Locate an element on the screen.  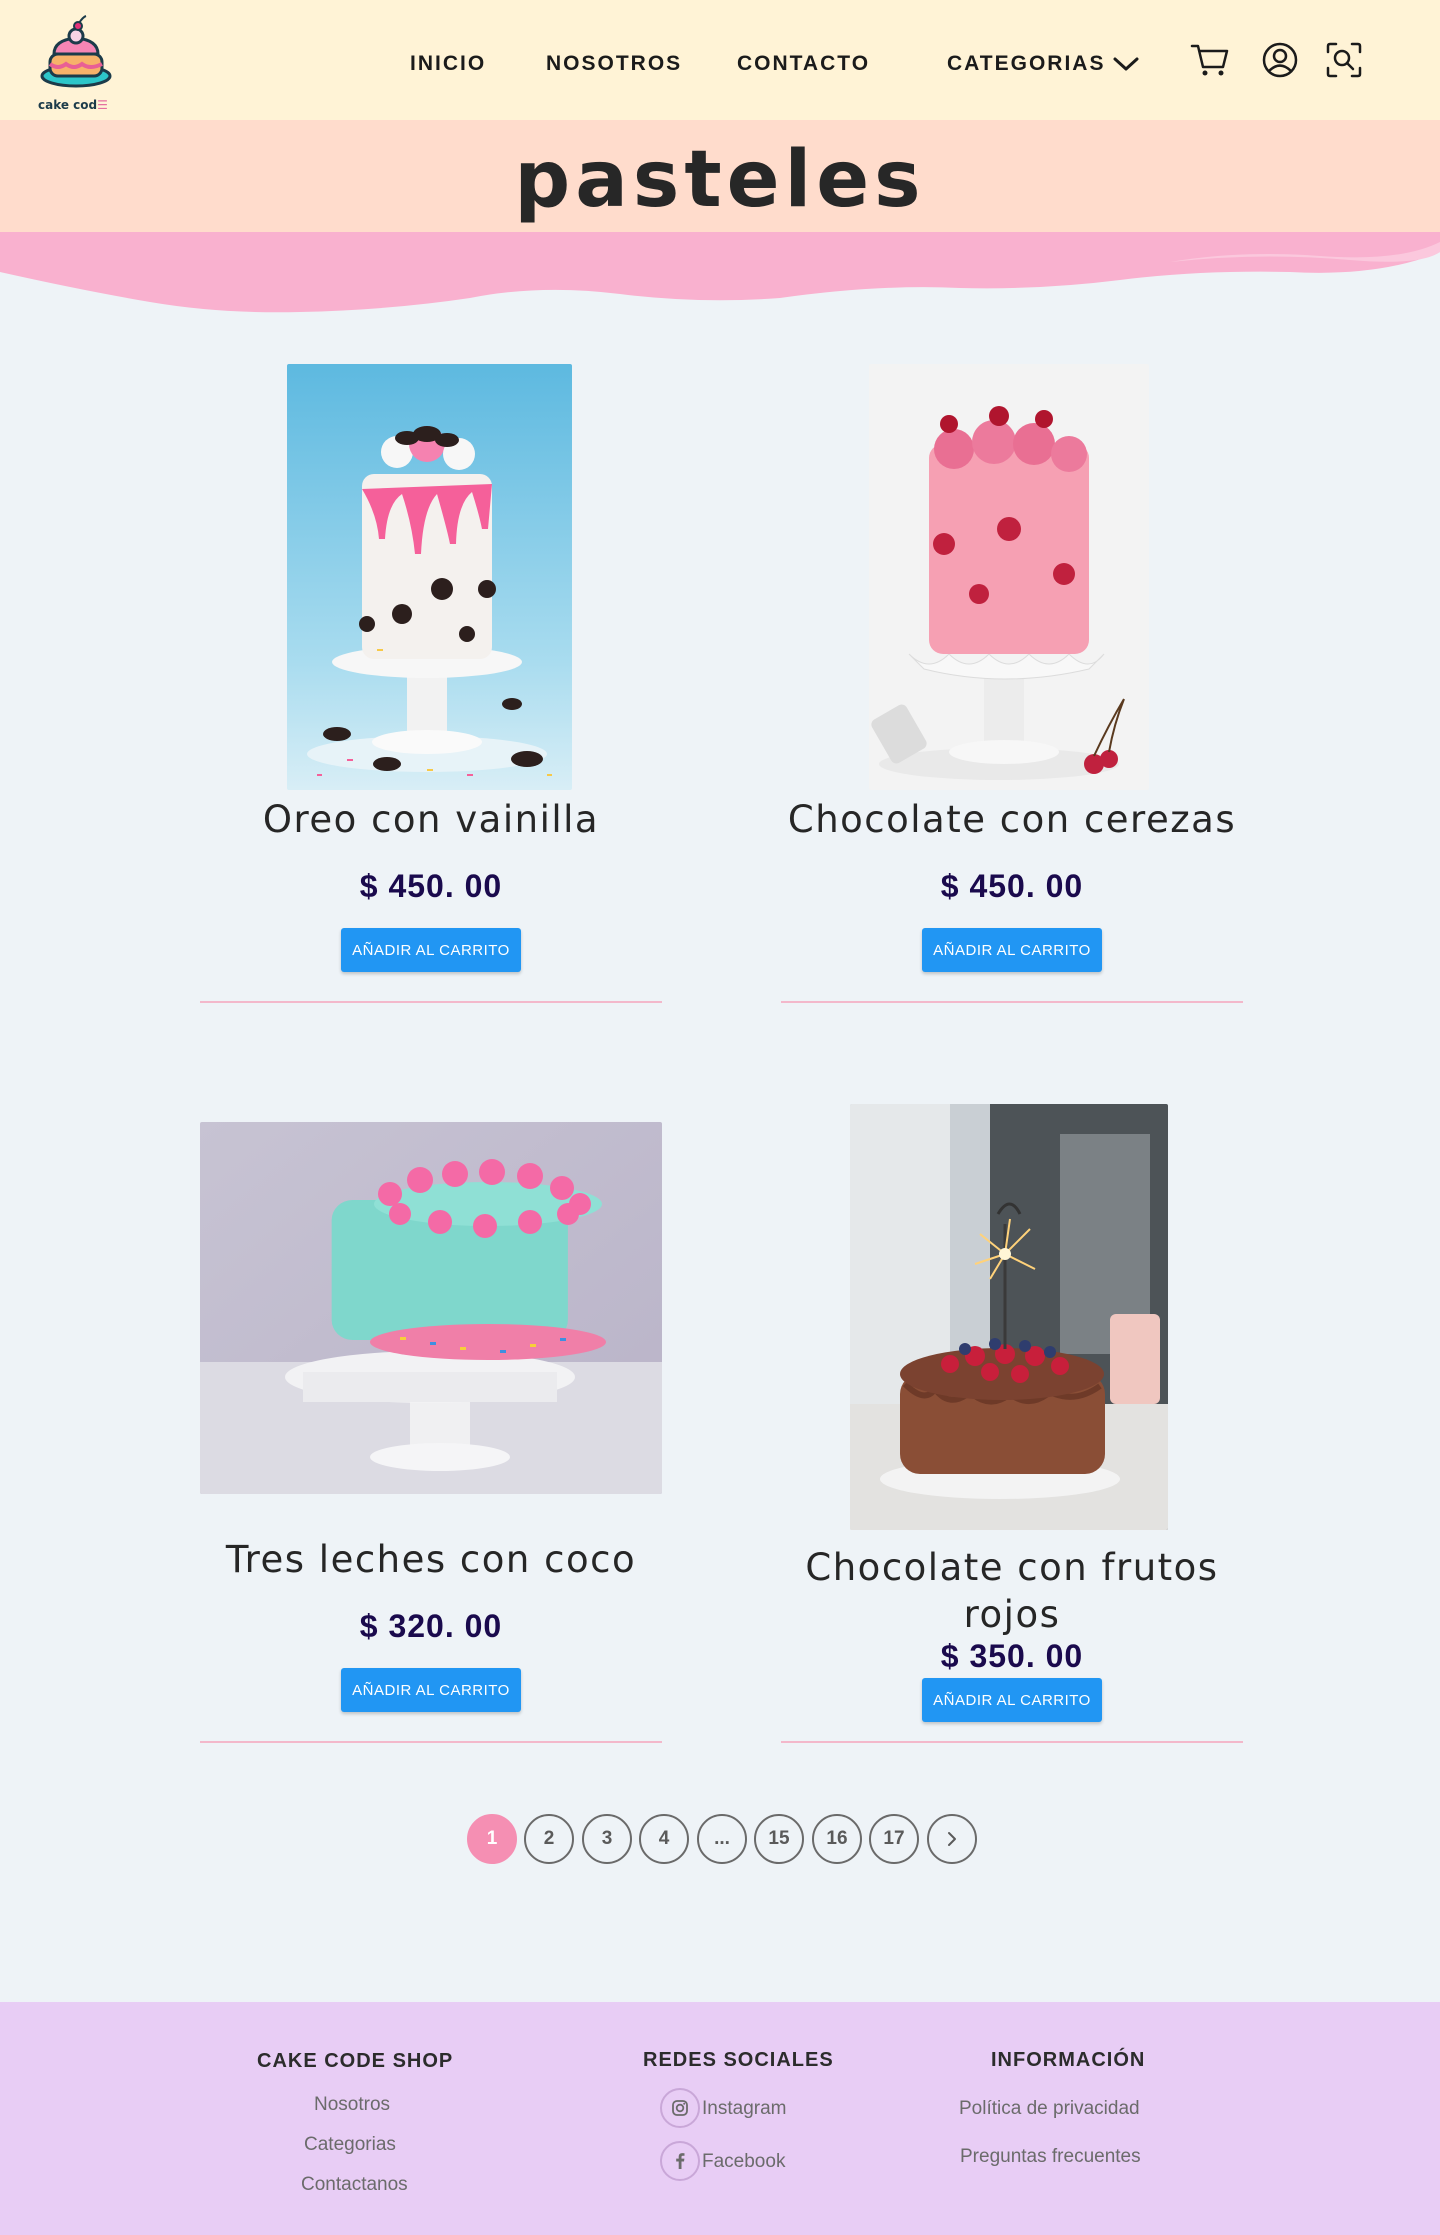
instagram-button is located at coordinates (680, 2108).